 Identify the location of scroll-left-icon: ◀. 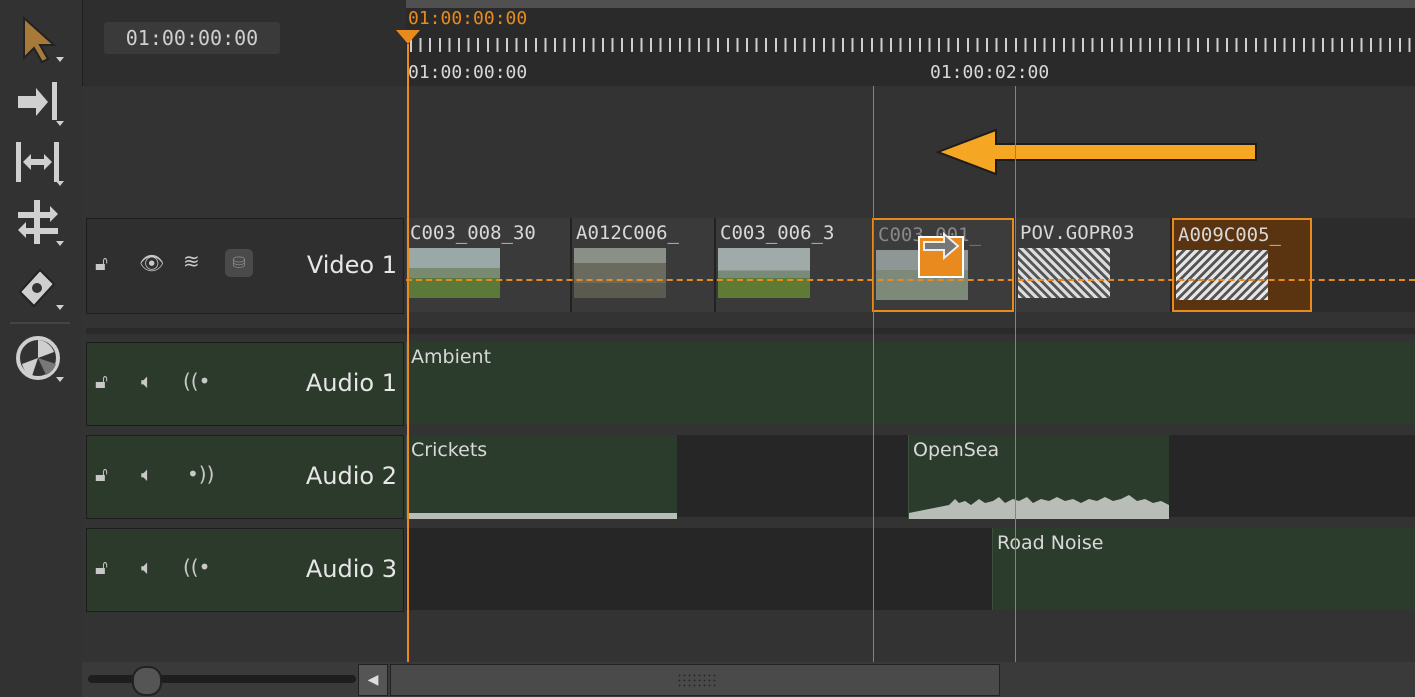
(373, 680).